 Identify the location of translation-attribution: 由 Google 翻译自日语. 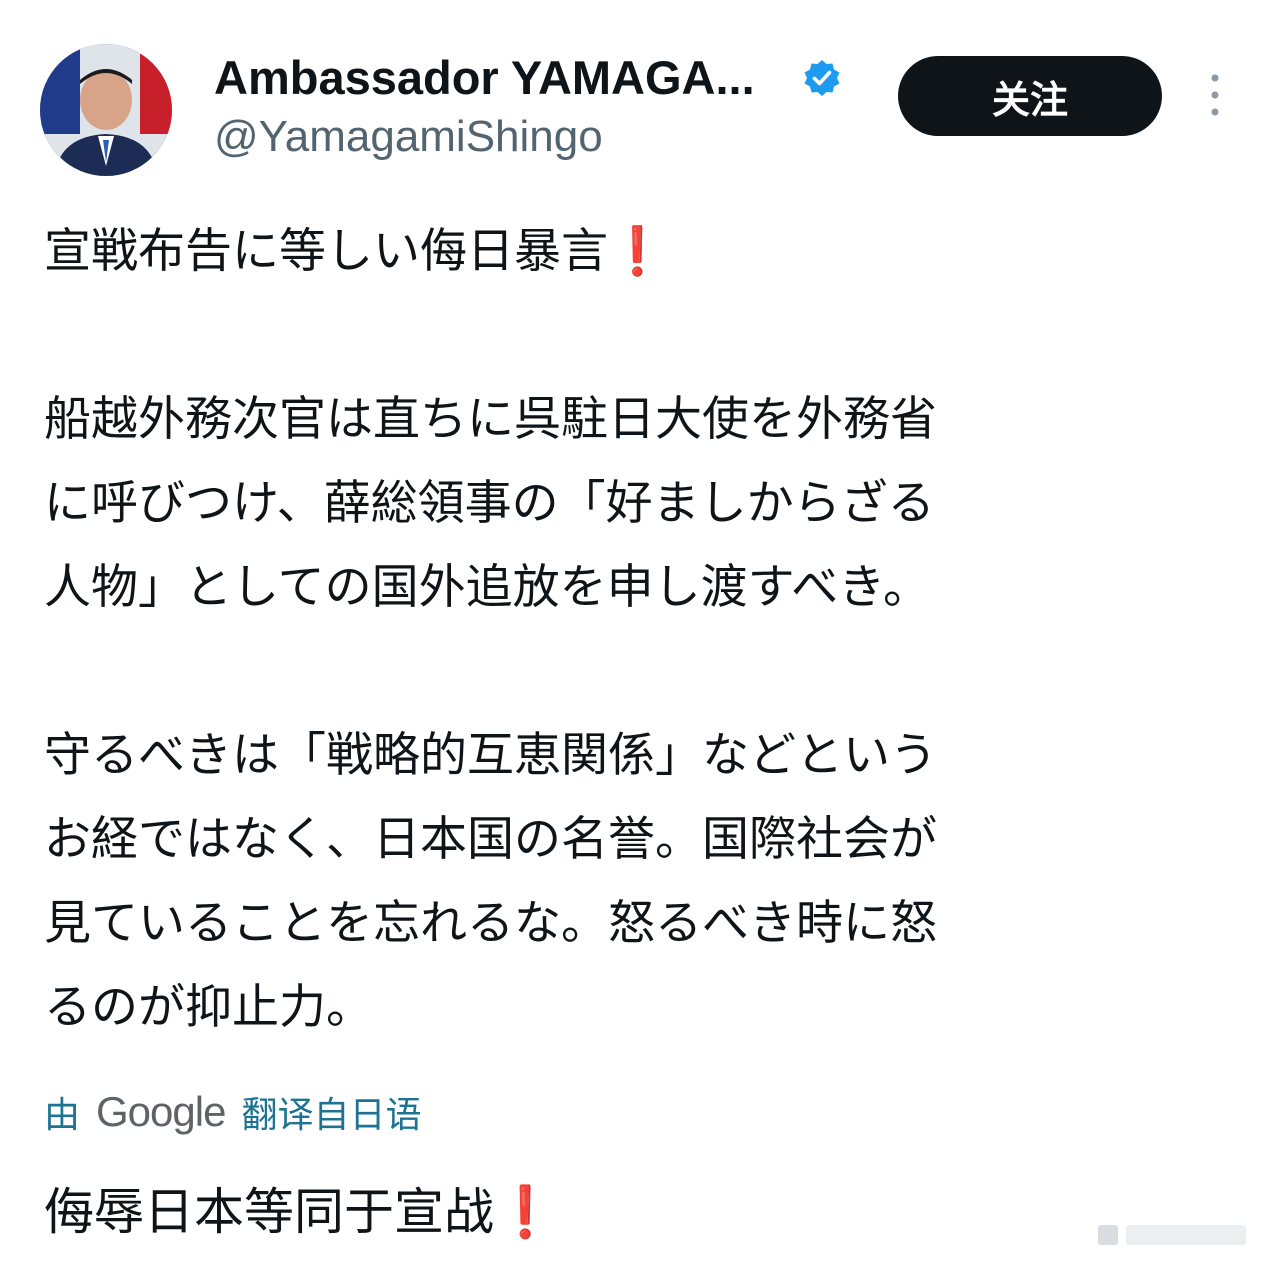
(232, 1112).